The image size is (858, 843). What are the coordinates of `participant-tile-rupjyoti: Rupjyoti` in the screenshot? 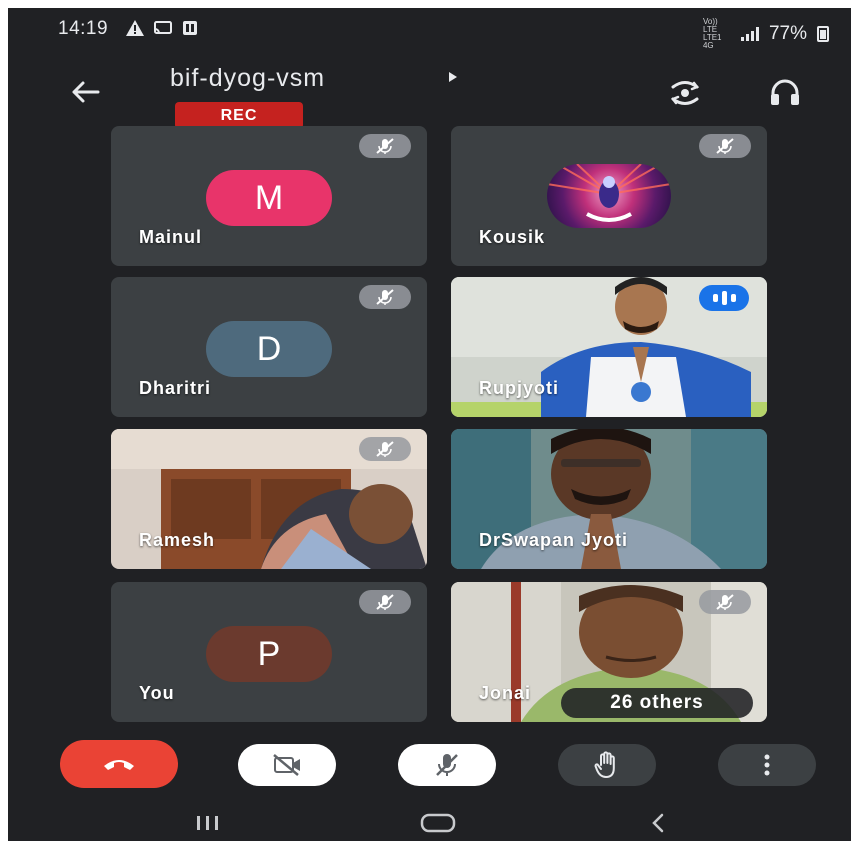 It's located at (609, 347).